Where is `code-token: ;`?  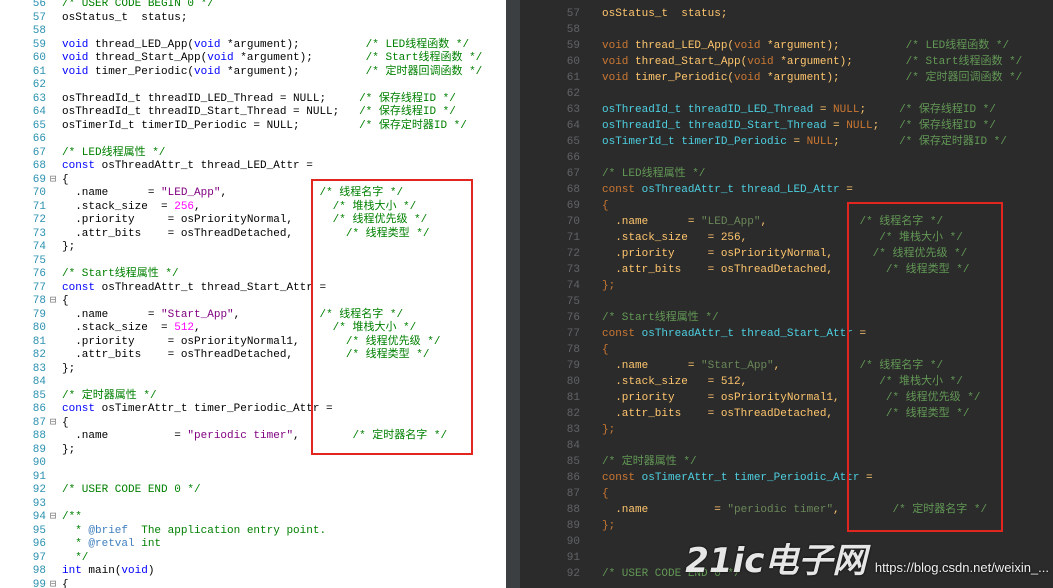
code-token: ; is located at coordinates (879, 110).